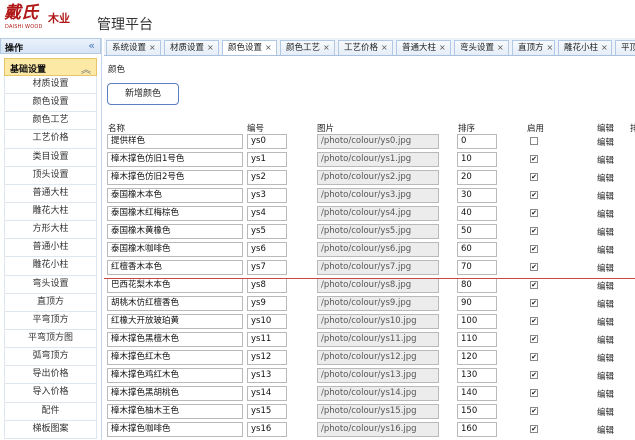  Describe the element at coordinates (625, 47) in the screenshot. I see `tab: 平顶×` at that location.